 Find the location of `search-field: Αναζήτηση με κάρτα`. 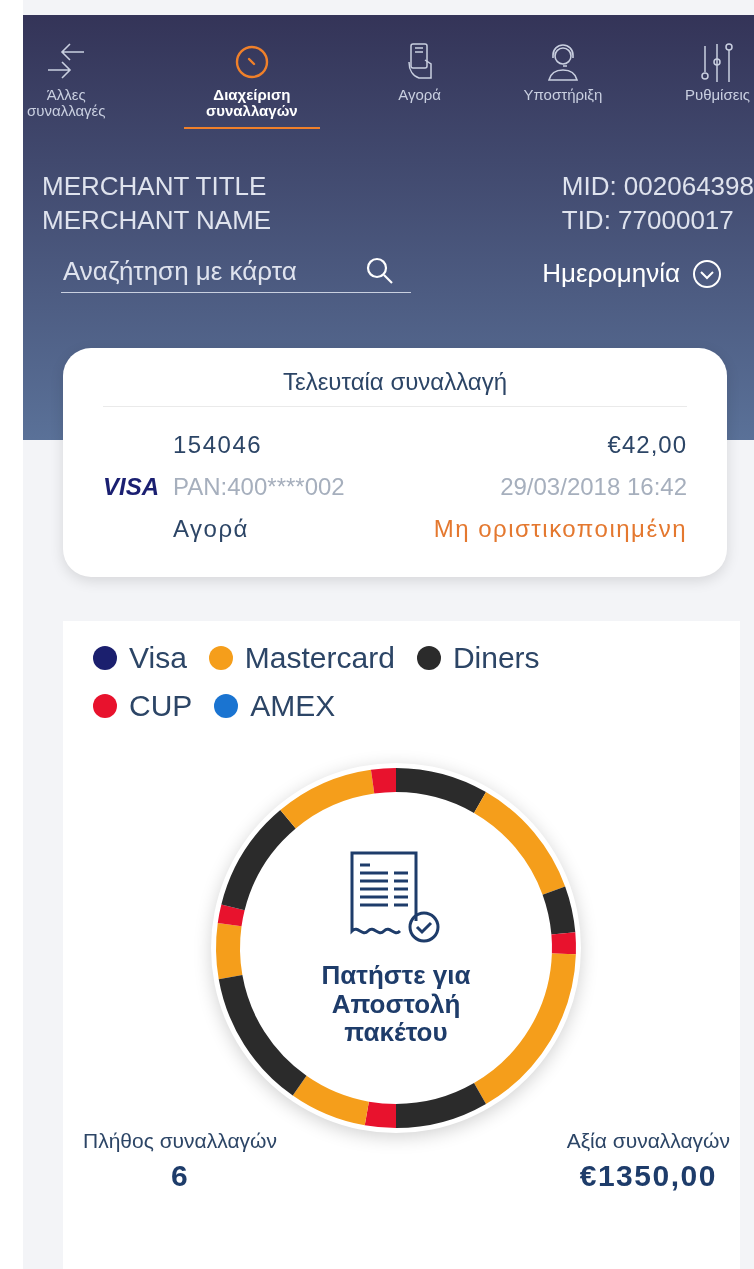

search-field: Αναζήτηση με κάρτα is located at coordinates (236, 273).